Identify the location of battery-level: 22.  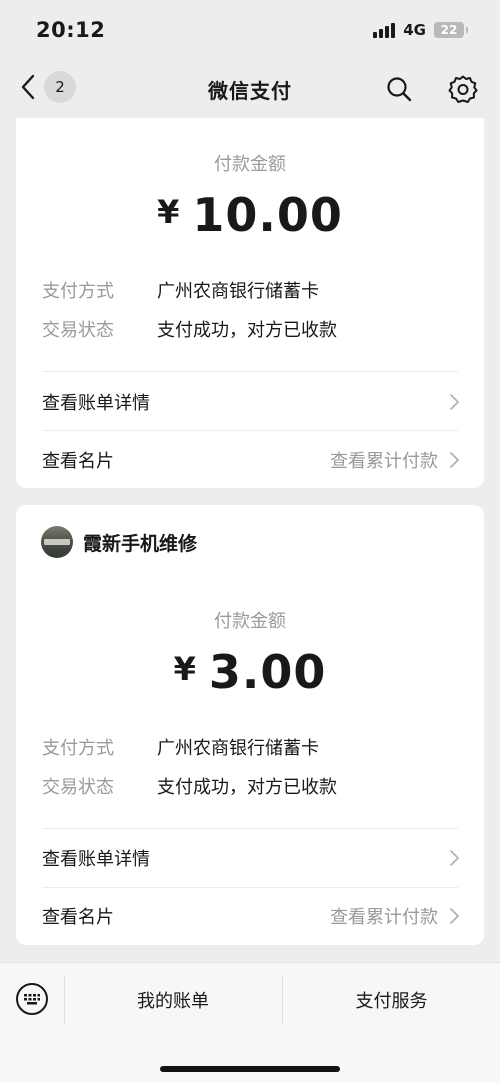
(449, 30).